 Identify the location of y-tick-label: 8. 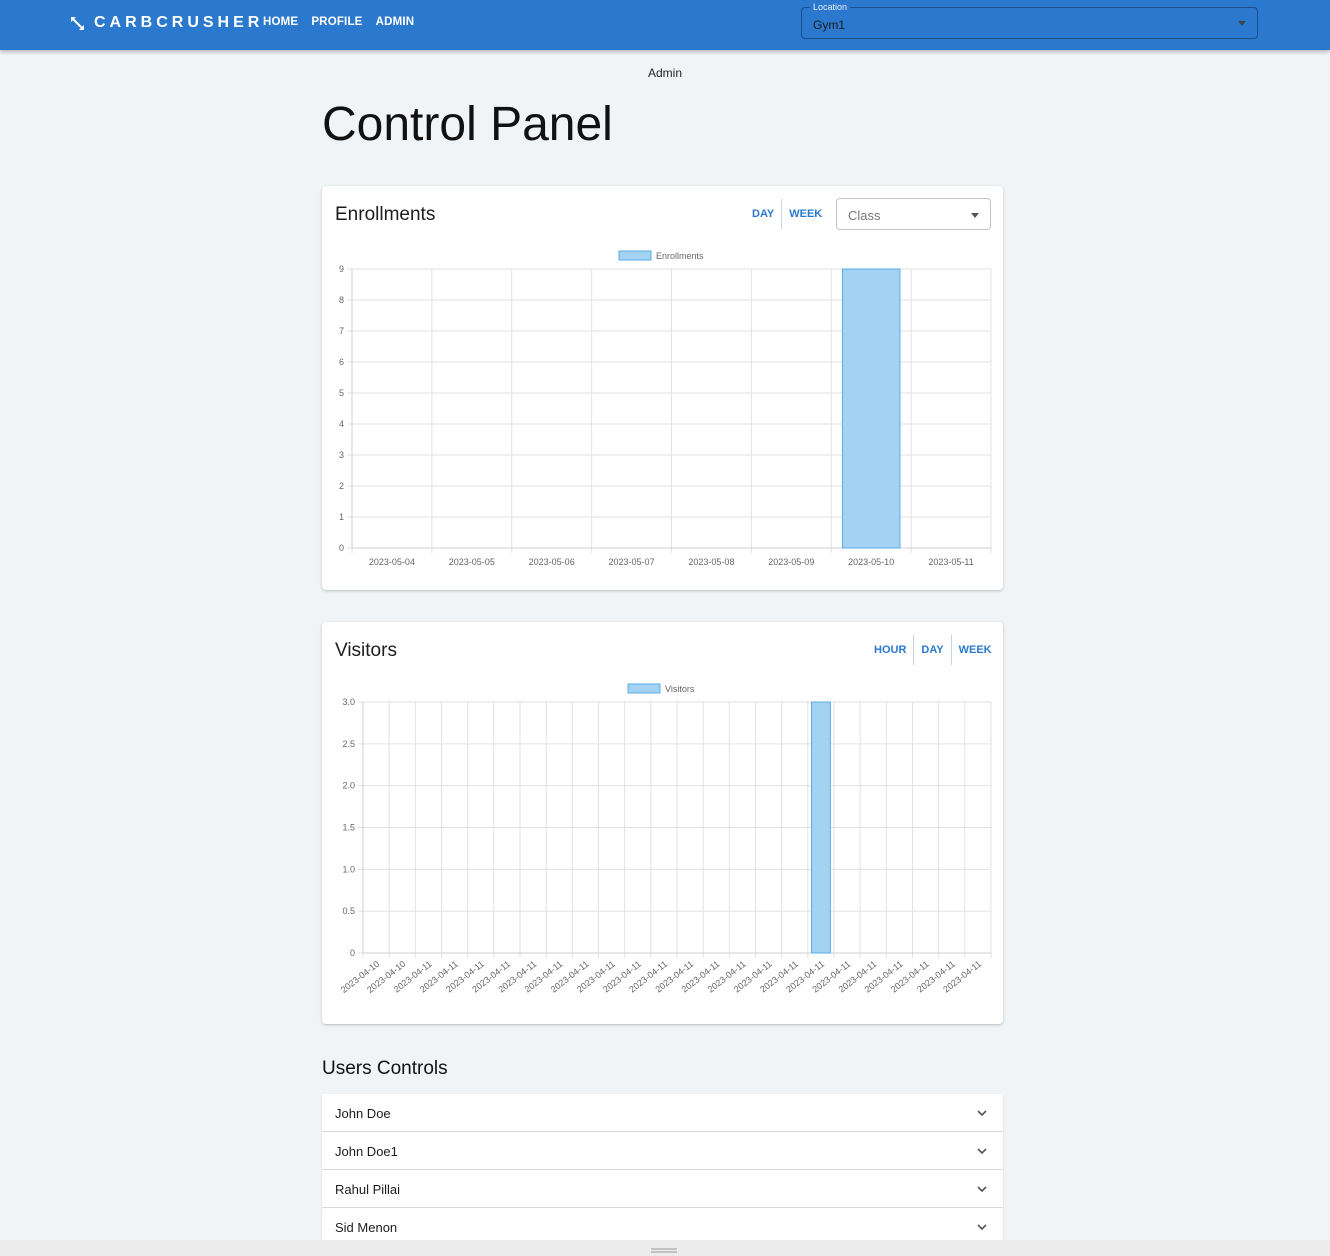
(341, 300).